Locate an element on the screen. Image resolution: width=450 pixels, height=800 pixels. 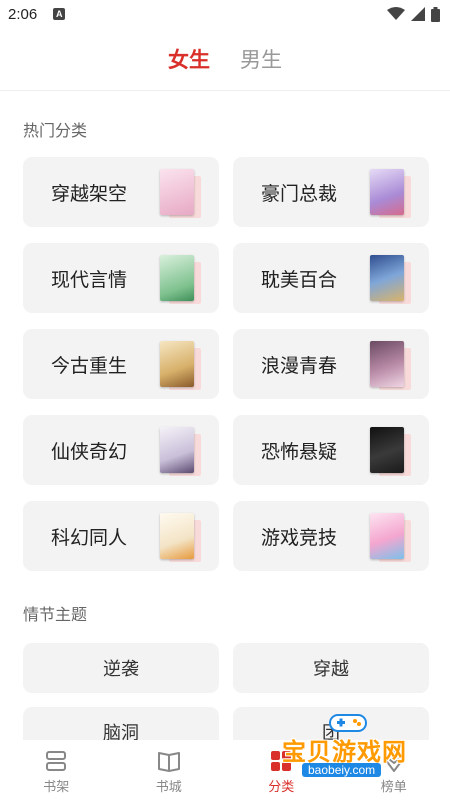
category-card-kehuan: 科幻同人 is located at coordinates (121, 536).